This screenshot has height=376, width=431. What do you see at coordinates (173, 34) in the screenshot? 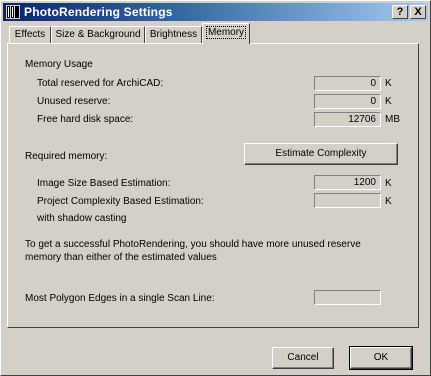
I see `tab-brightness: Brightness` at bounding box center [173, 34].